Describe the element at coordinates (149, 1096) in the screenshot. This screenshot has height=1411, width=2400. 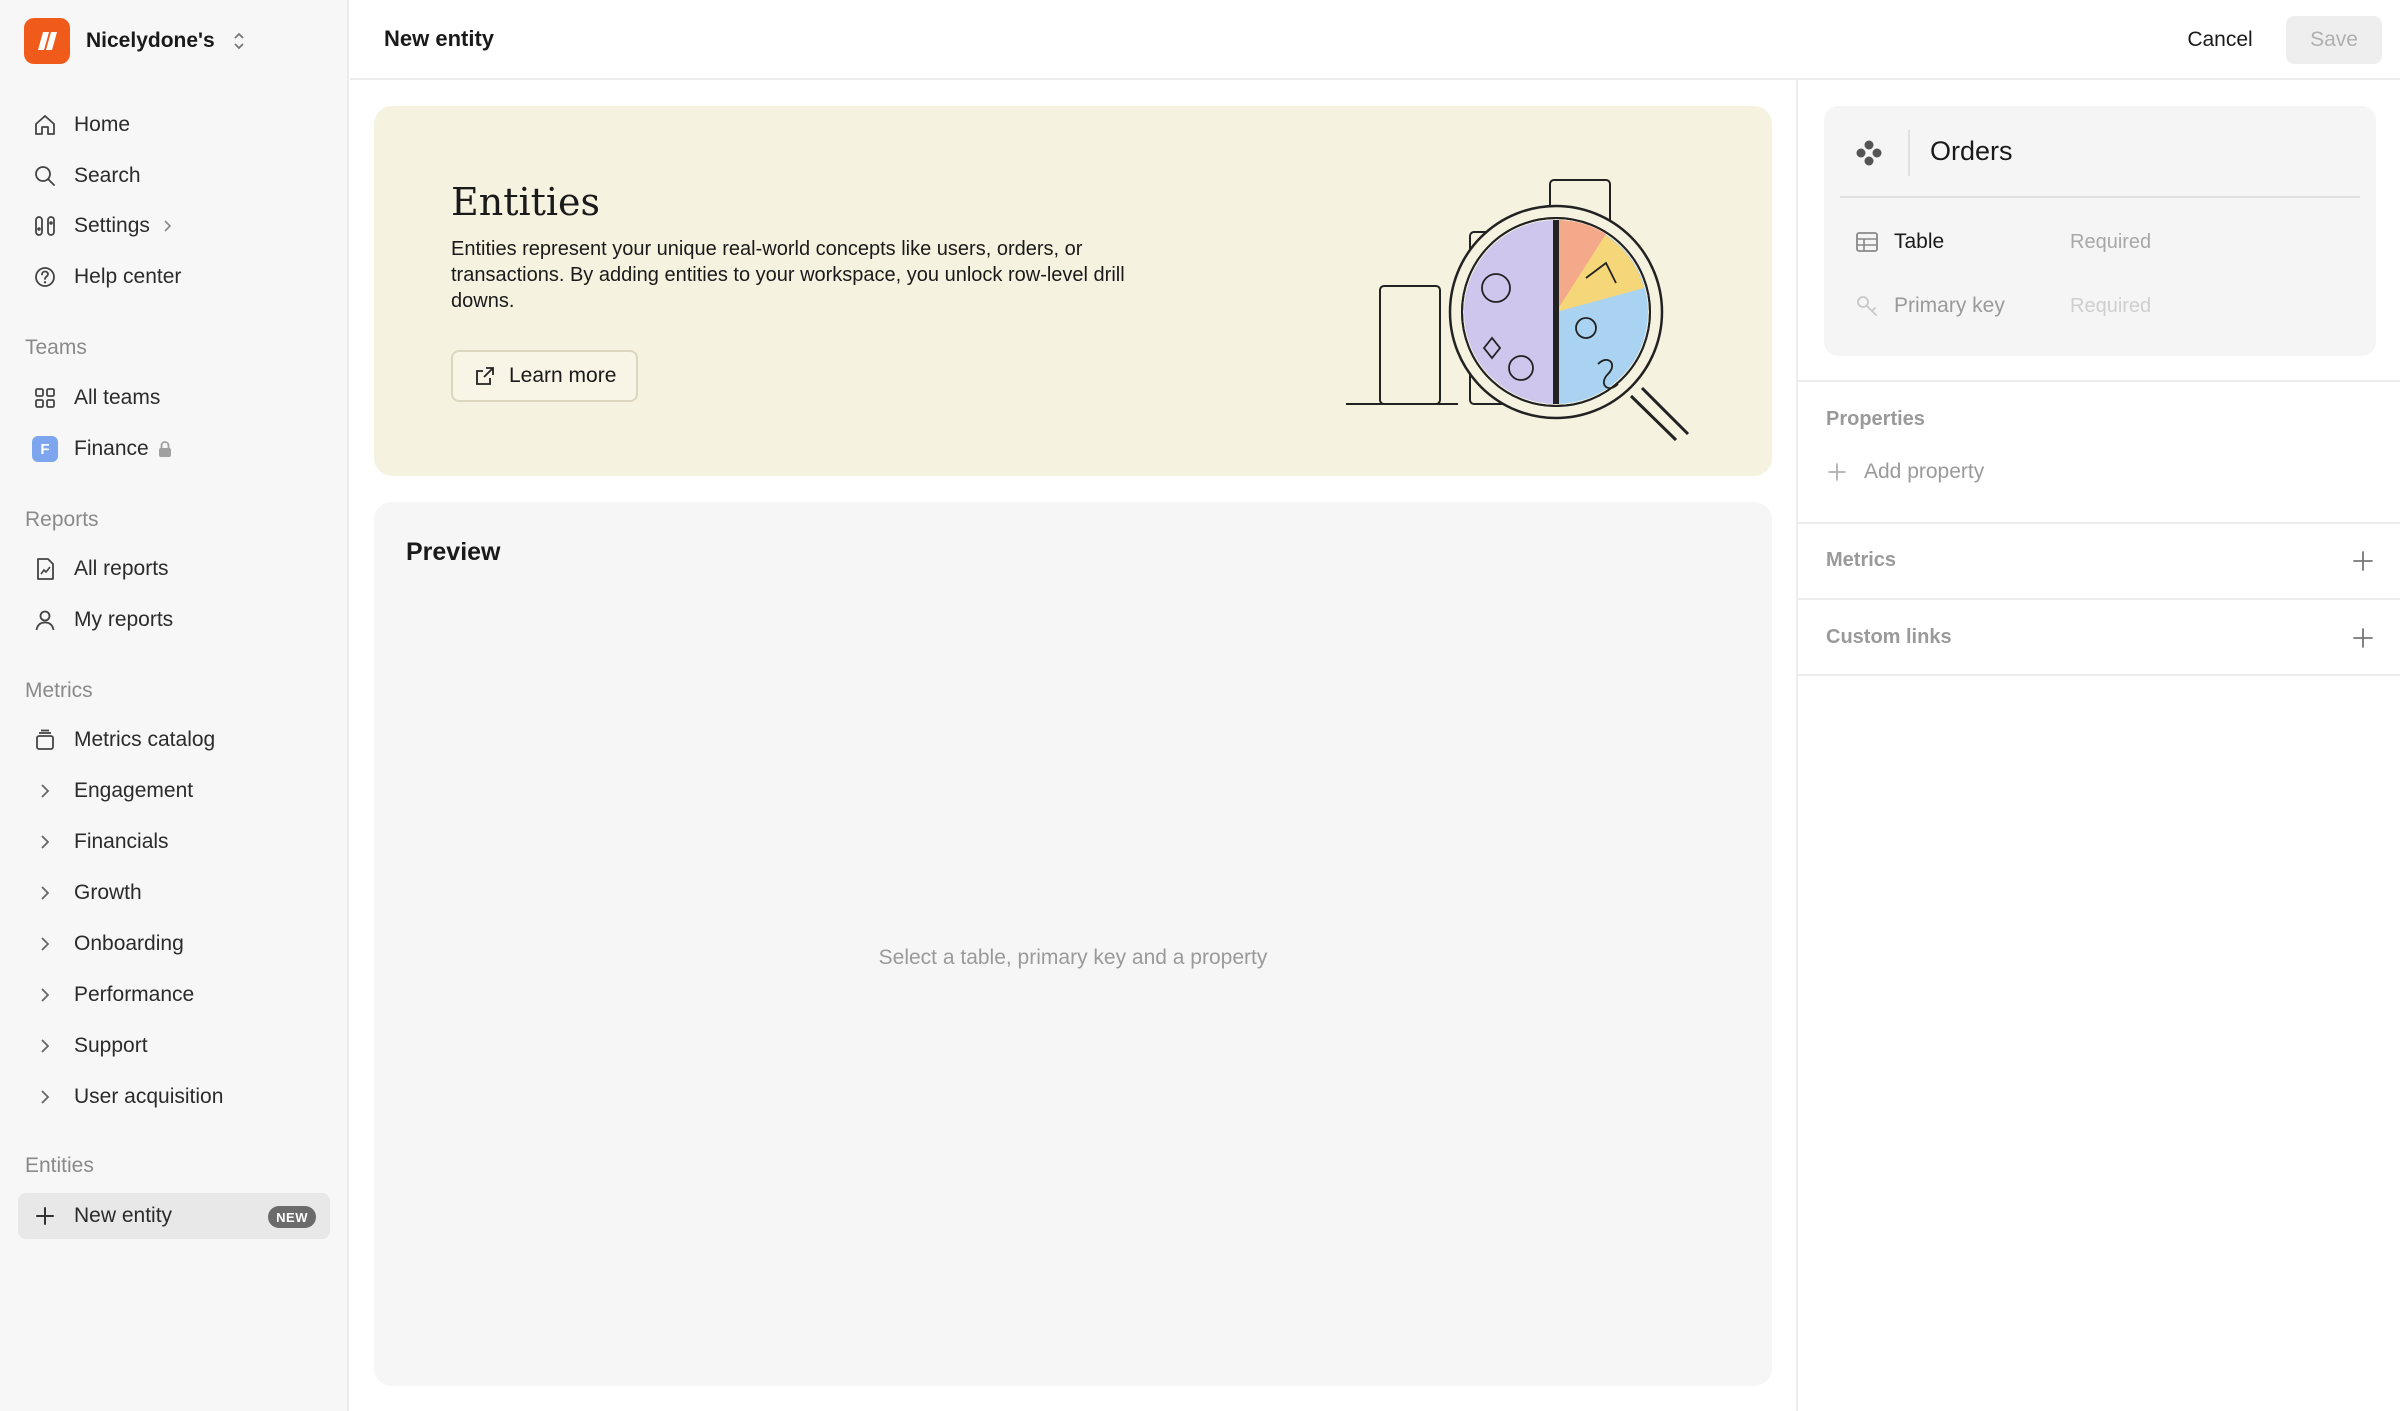
I see `metric-group-label: User acquisition` at that location.